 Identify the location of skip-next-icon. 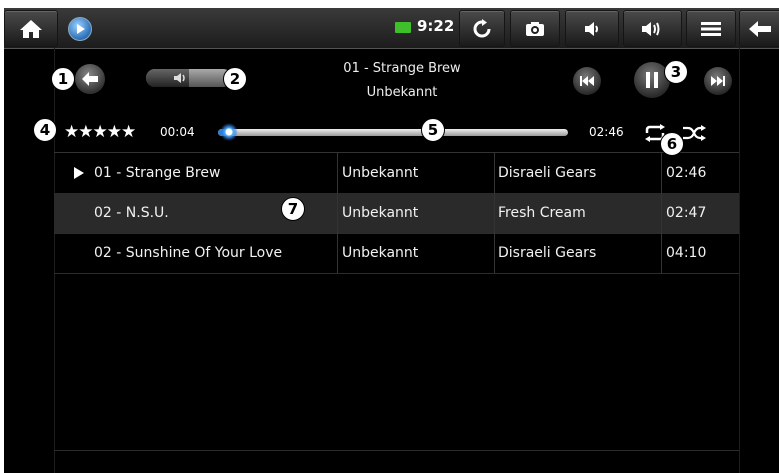
(718, 81).